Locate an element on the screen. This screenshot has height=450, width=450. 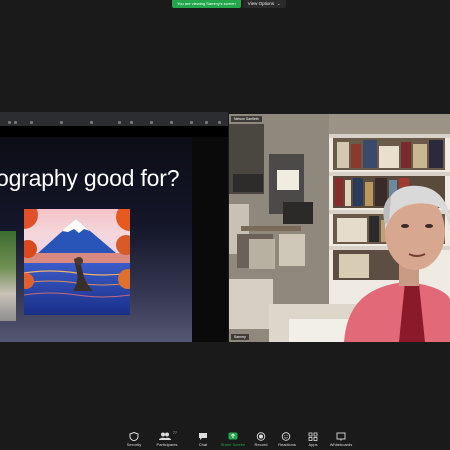
mount-fuji-illustration is located at coordinates (77, 262).